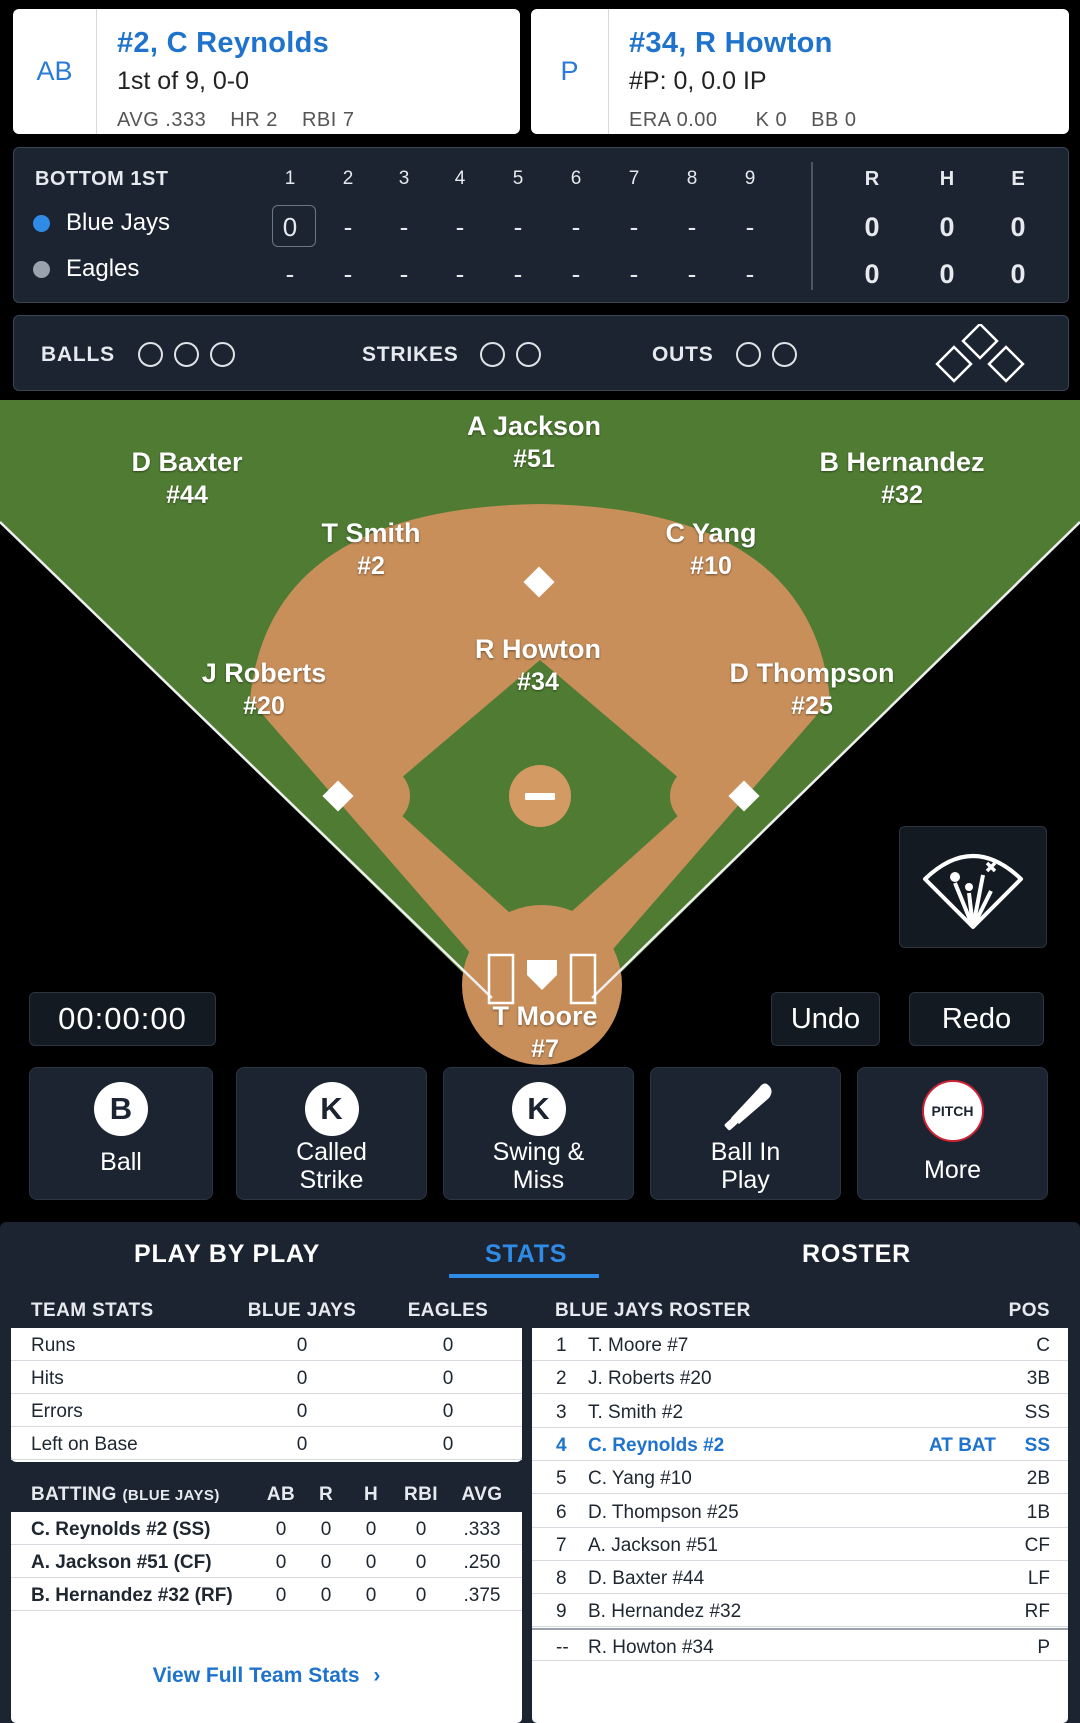  What do you see at coordinates (812, 689) in the screenshot?
I see `fielder-1b: D Thompson #25` at bounding box center [812, 689].